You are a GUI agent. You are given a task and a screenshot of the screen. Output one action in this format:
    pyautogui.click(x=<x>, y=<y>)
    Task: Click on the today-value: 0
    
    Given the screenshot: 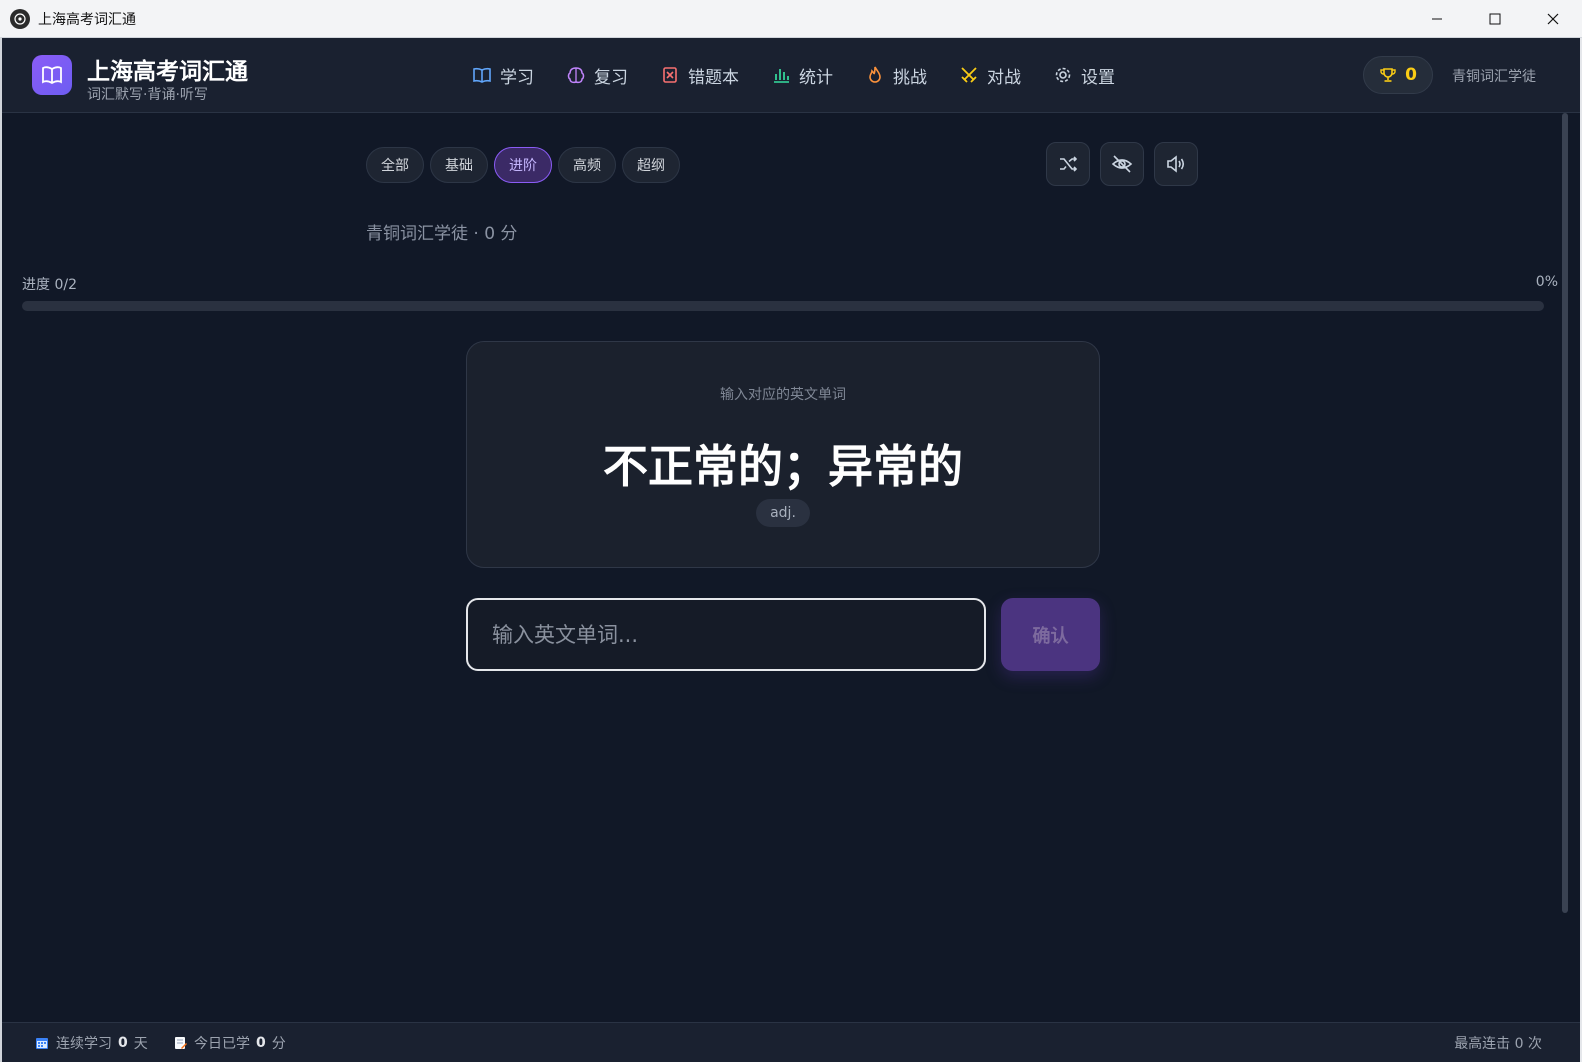 What is the action you would take?
    pyautogui.click(x=261, y=1043)
    